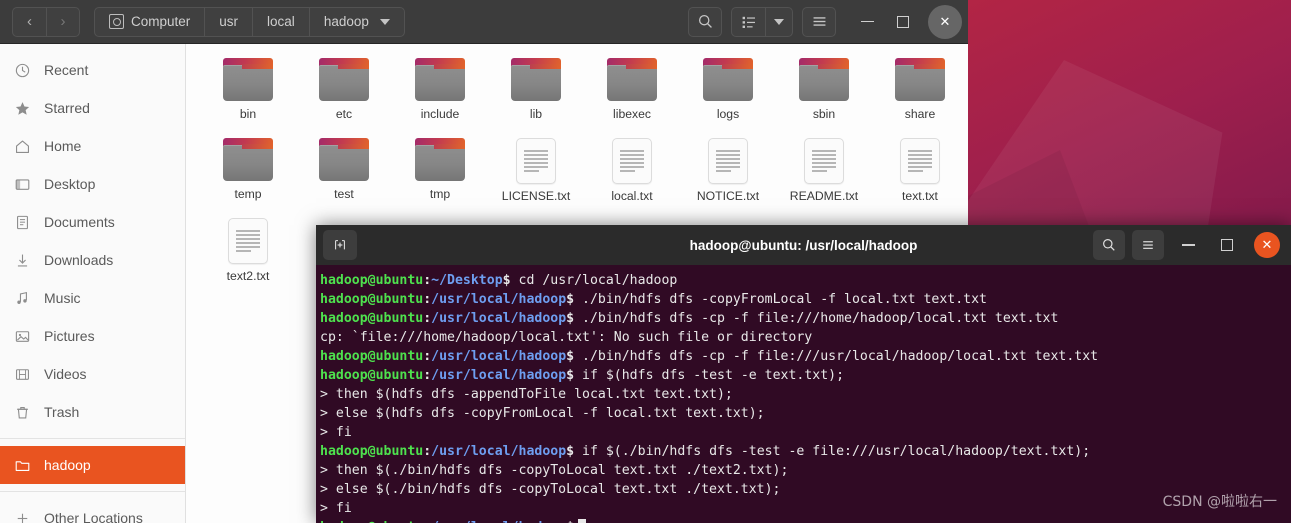  I want to click on sidebar-item-music: Music, so click(92, 298).